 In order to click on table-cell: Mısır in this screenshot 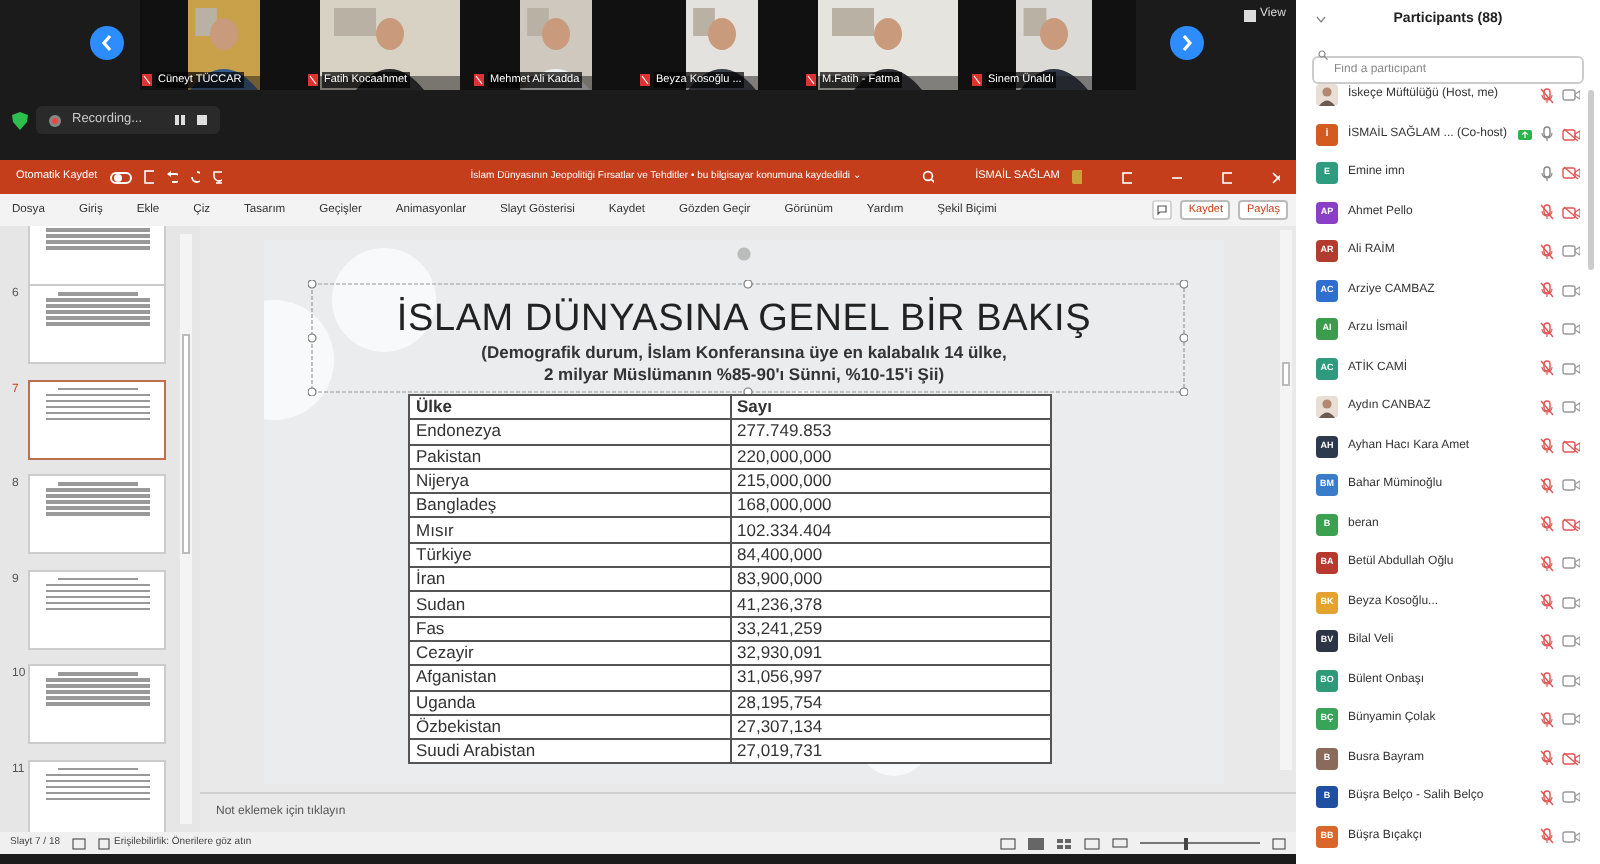, I will do `click(569, 530)`.